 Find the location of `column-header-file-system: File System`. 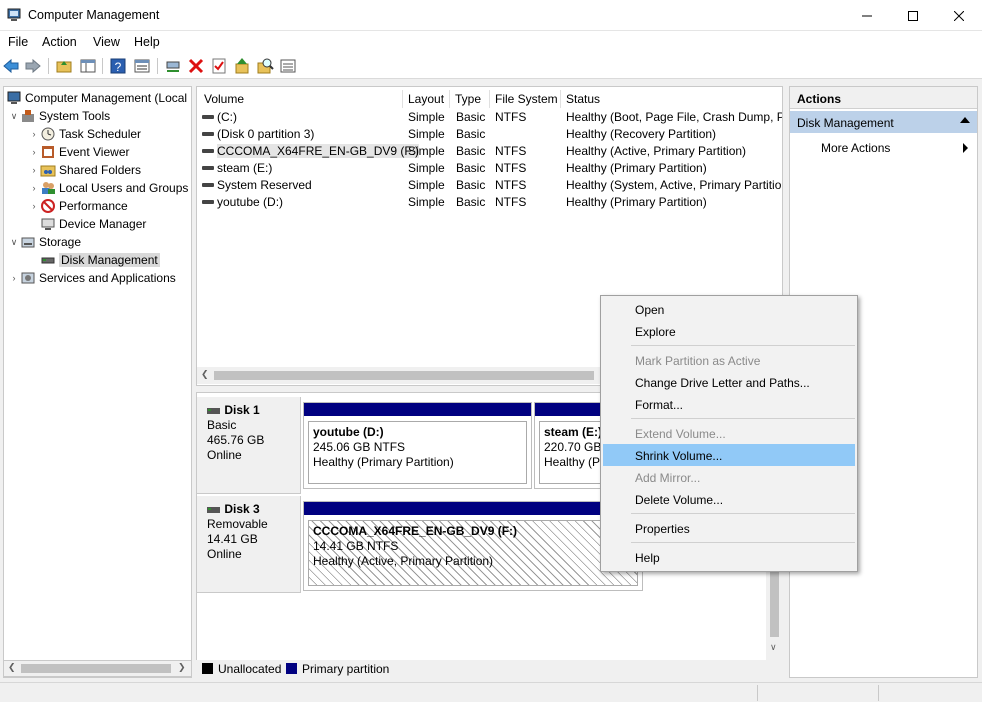

column-header-file-system: File System is located at coordinates (525, 99).